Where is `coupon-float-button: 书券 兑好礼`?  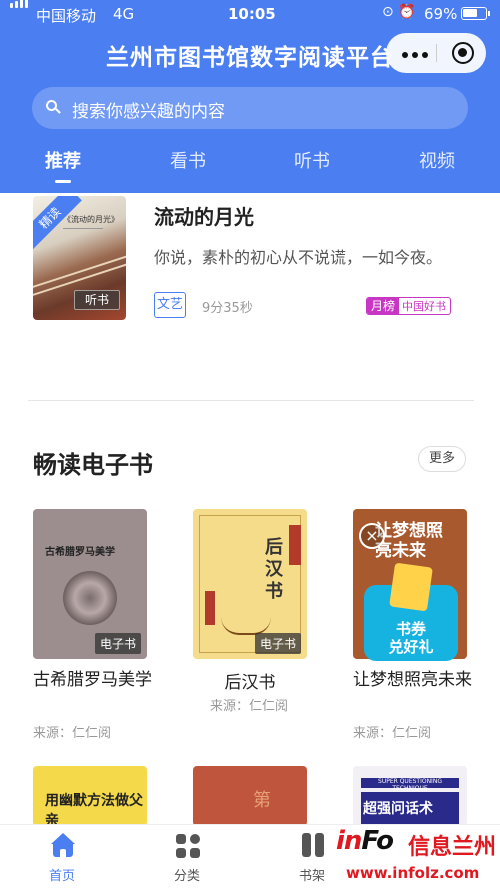
coupon-float-button: 书券 兑好礼 is located at coordinates (411, 611).